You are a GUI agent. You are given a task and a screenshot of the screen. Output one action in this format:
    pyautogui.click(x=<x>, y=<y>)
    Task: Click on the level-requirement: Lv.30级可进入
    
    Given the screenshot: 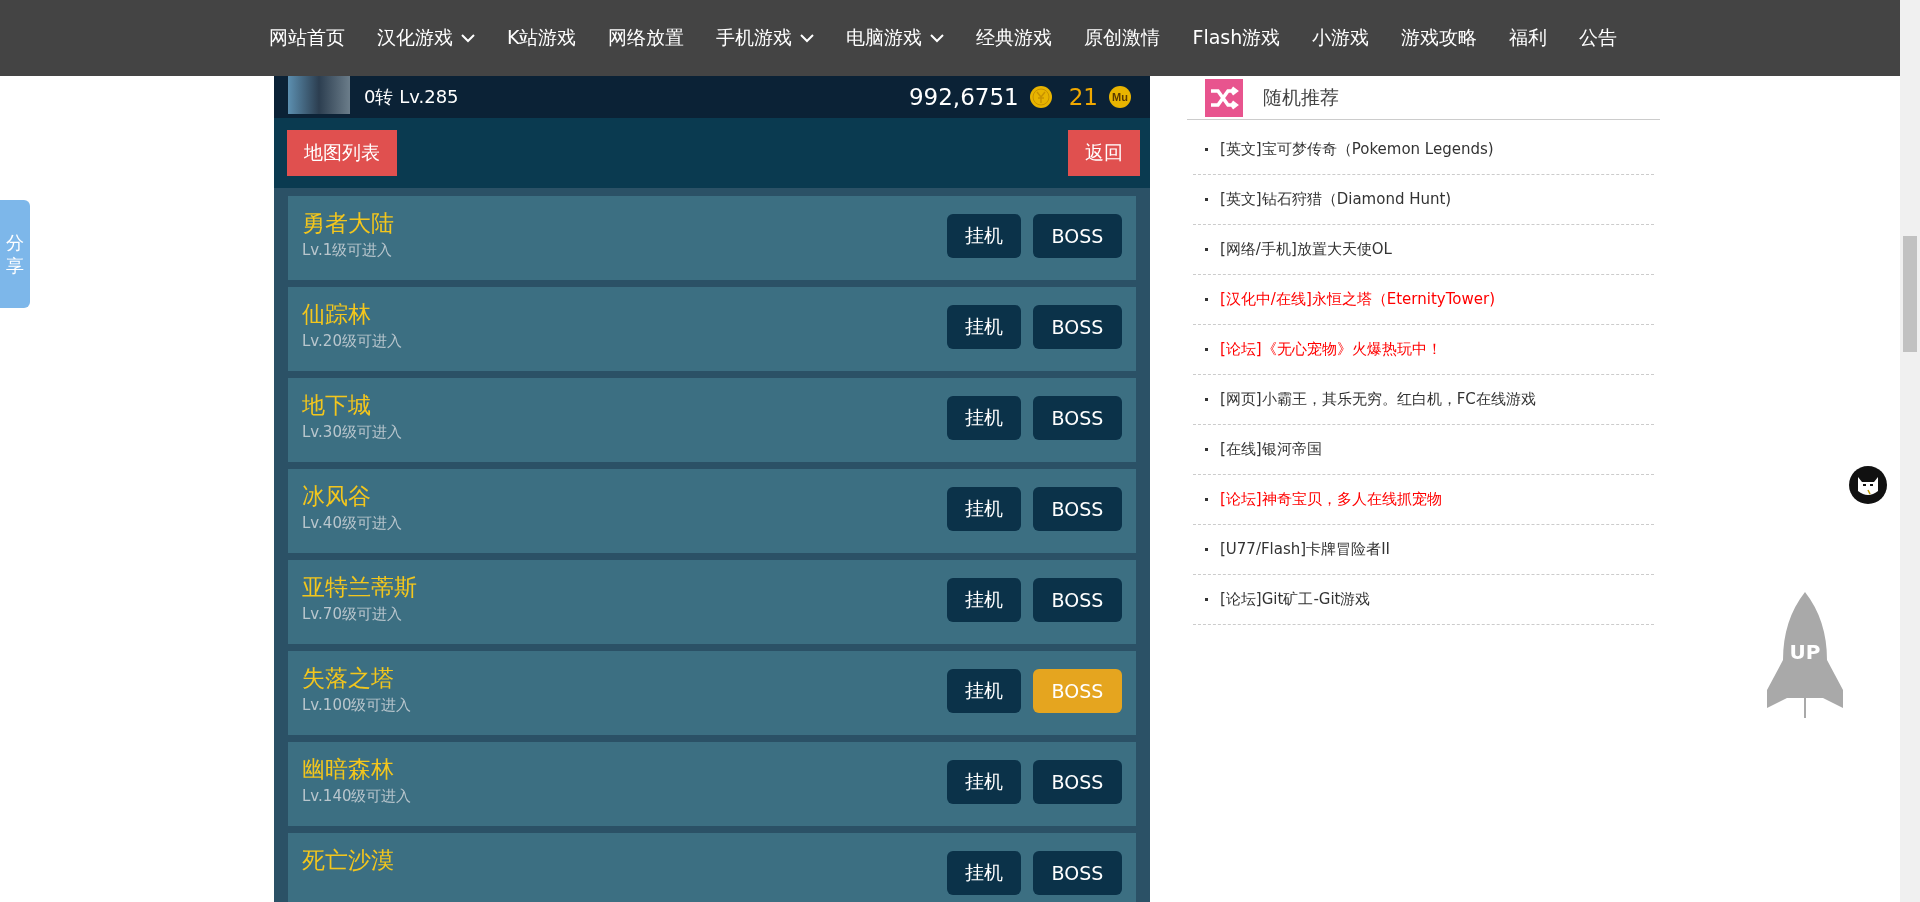 What is the action you would take?
    pyautogui.click(x=352, y=432)
    